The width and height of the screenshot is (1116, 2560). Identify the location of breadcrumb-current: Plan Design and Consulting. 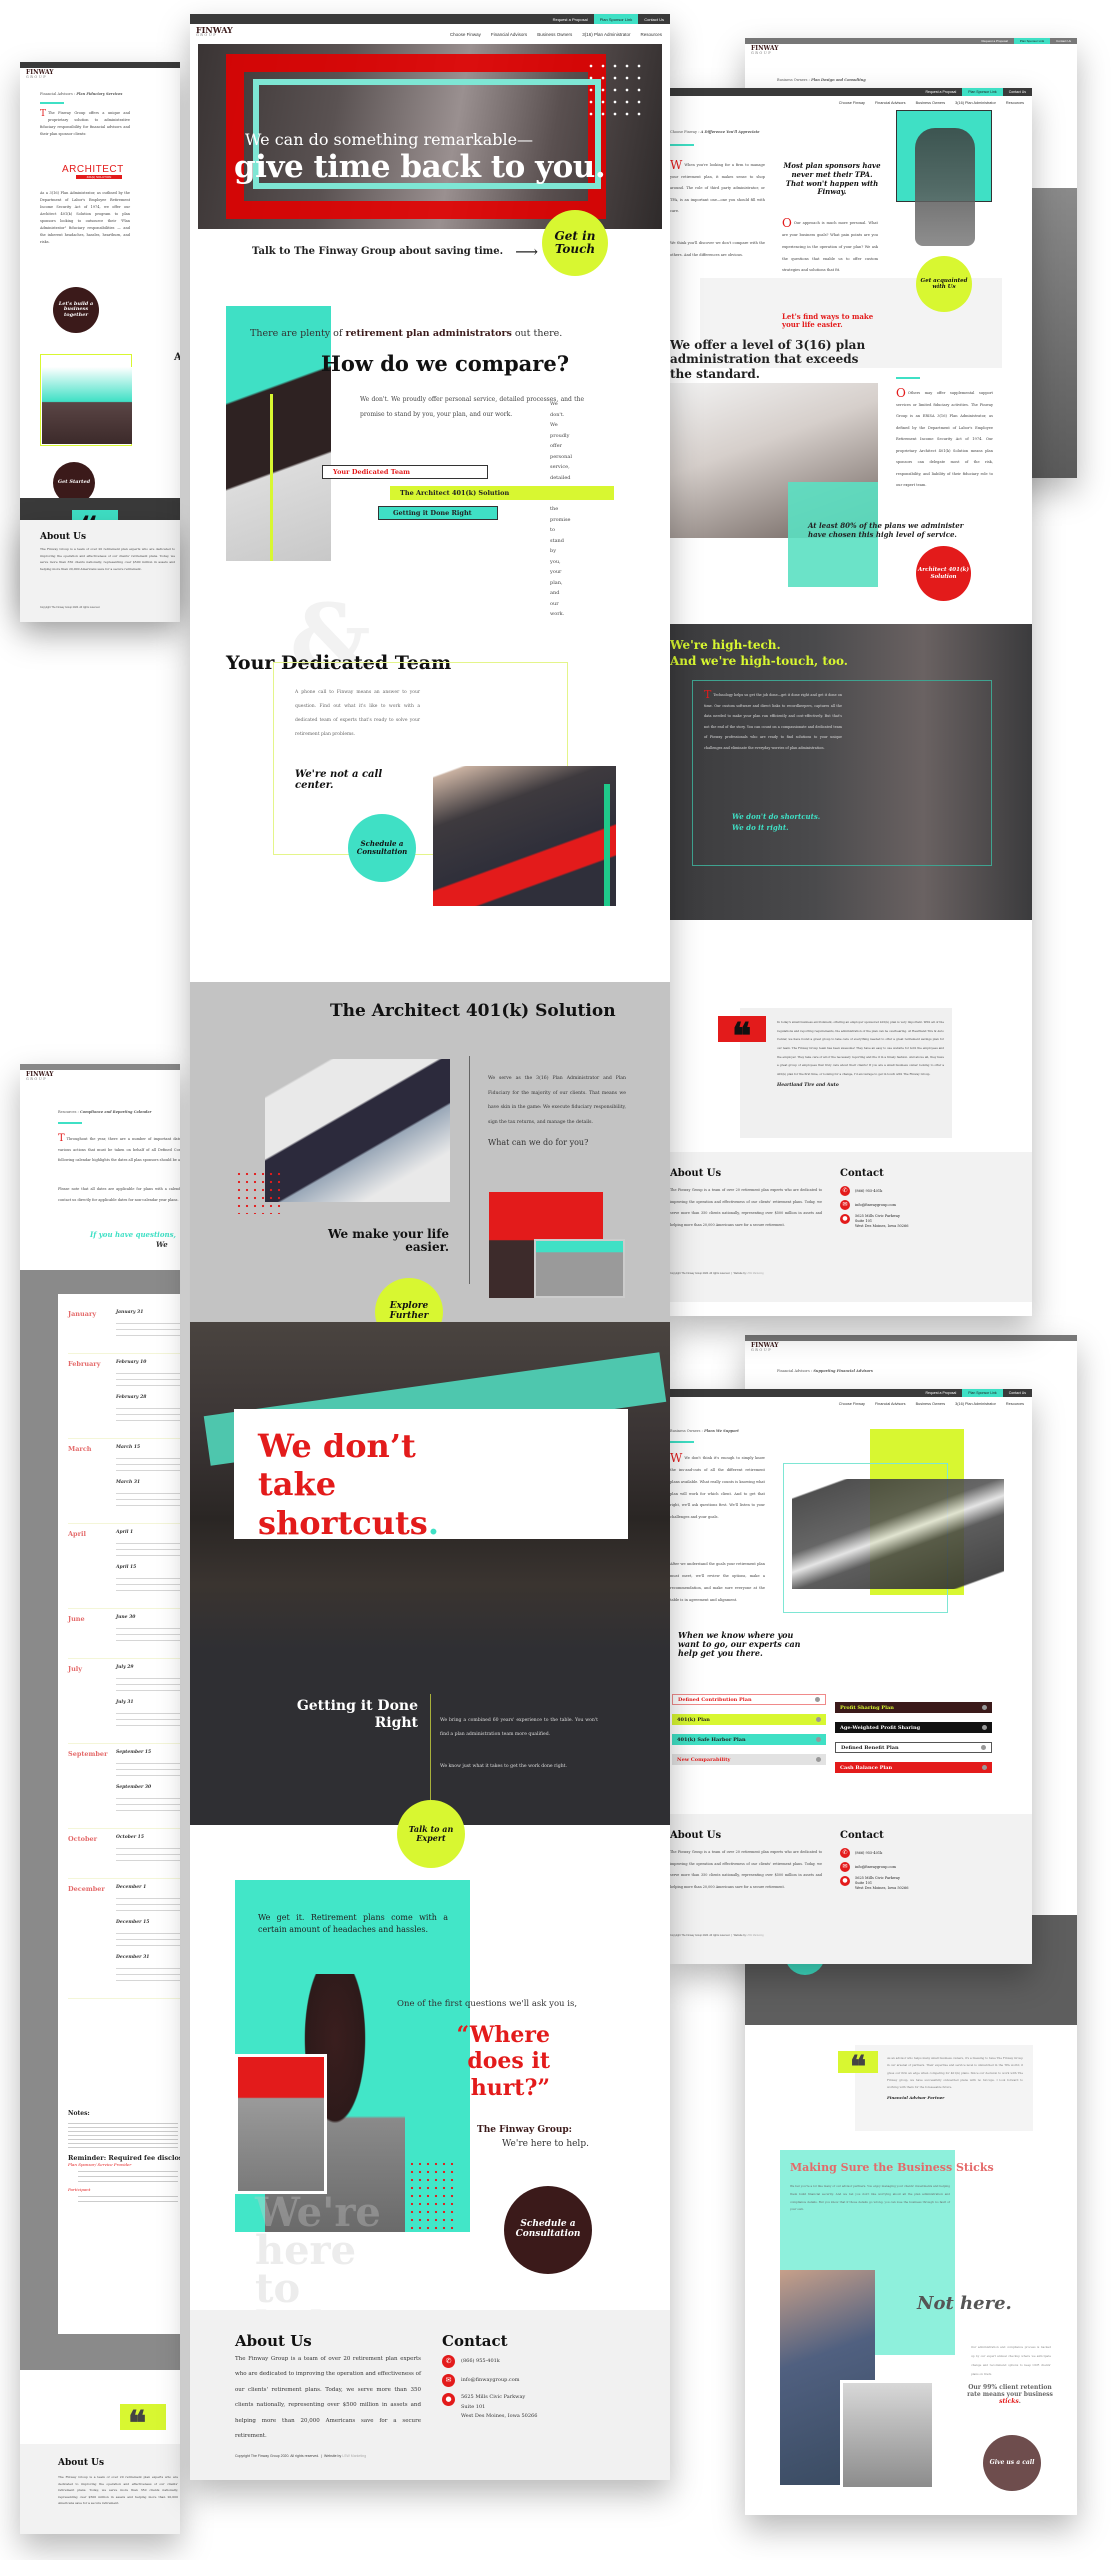
(838, 80).